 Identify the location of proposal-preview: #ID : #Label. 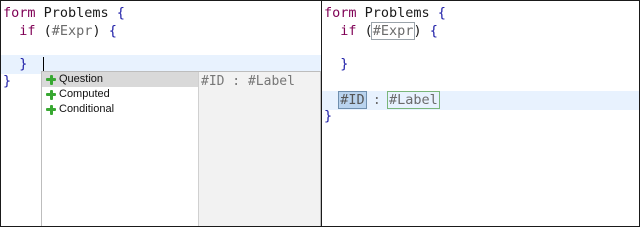
(259, 149).